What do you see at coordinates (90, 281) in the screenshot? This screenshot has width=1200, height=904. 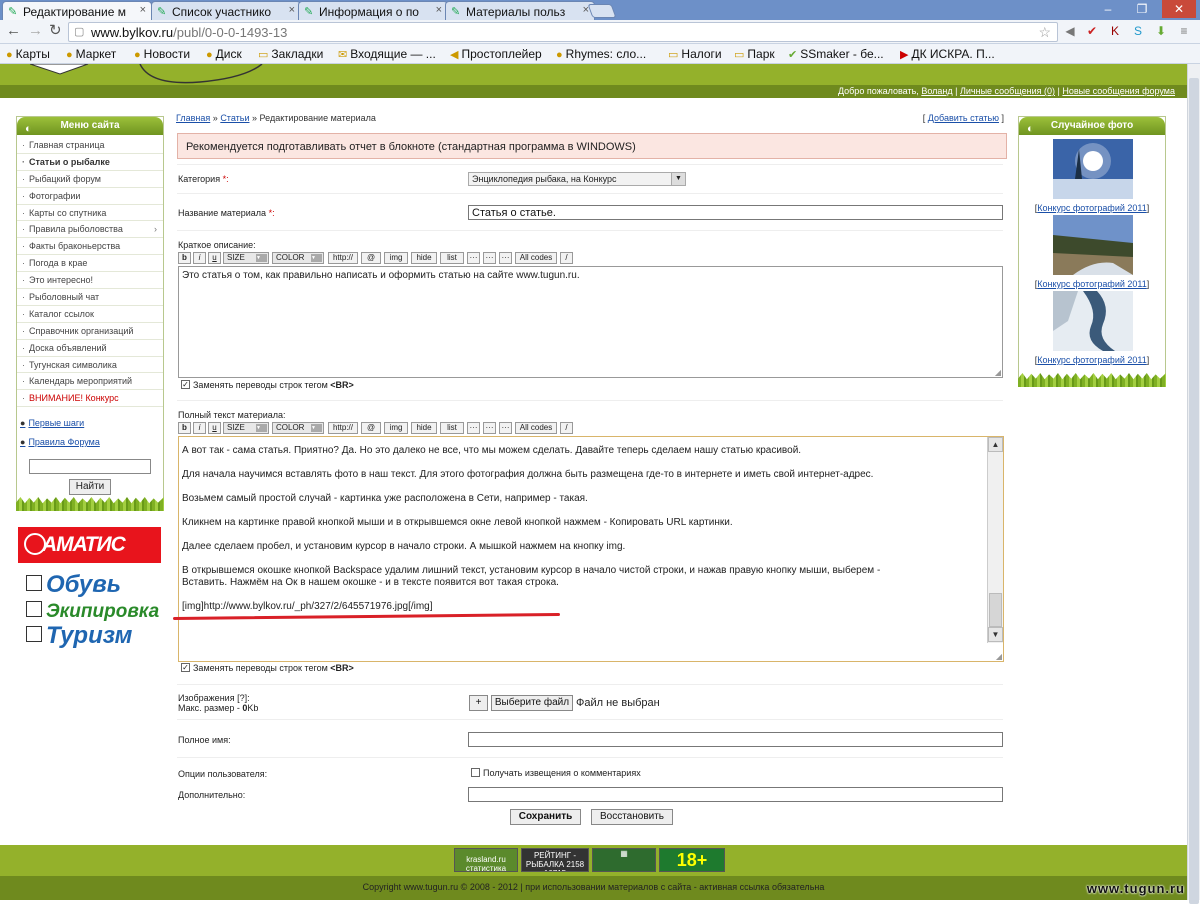 I see `menu-item-interesting: Это интересно!` at bounding box center [90, 281].